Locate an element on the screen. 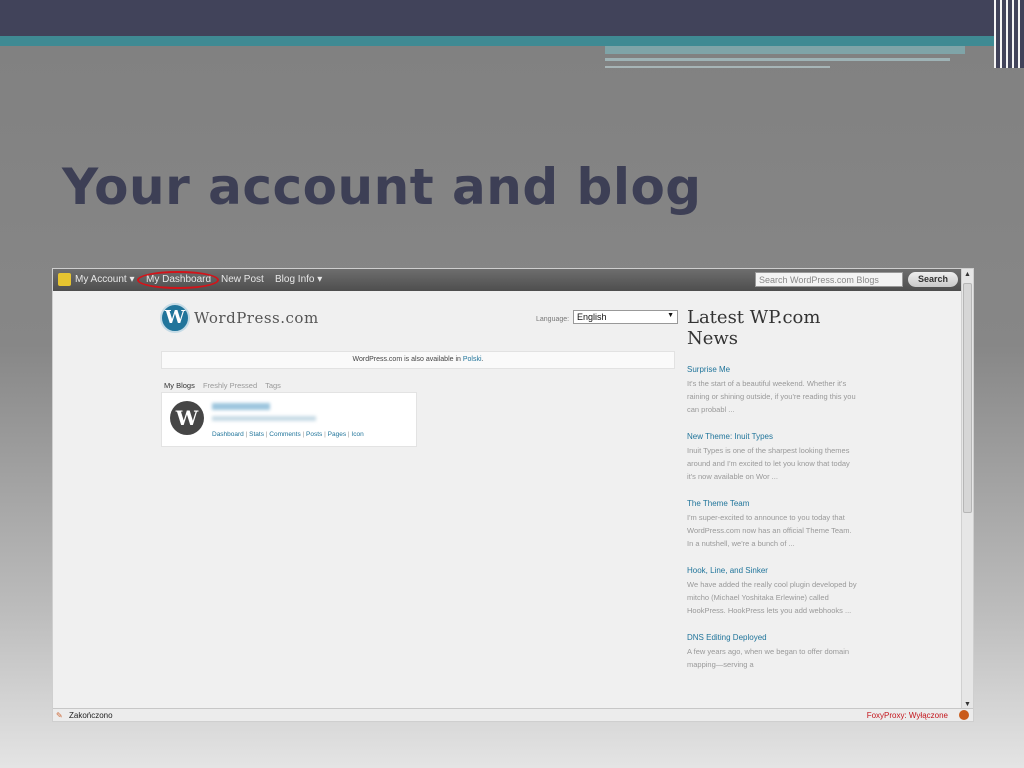 The image size is (1024, 768). scroll-thumb is located at coordinates (967, 398).